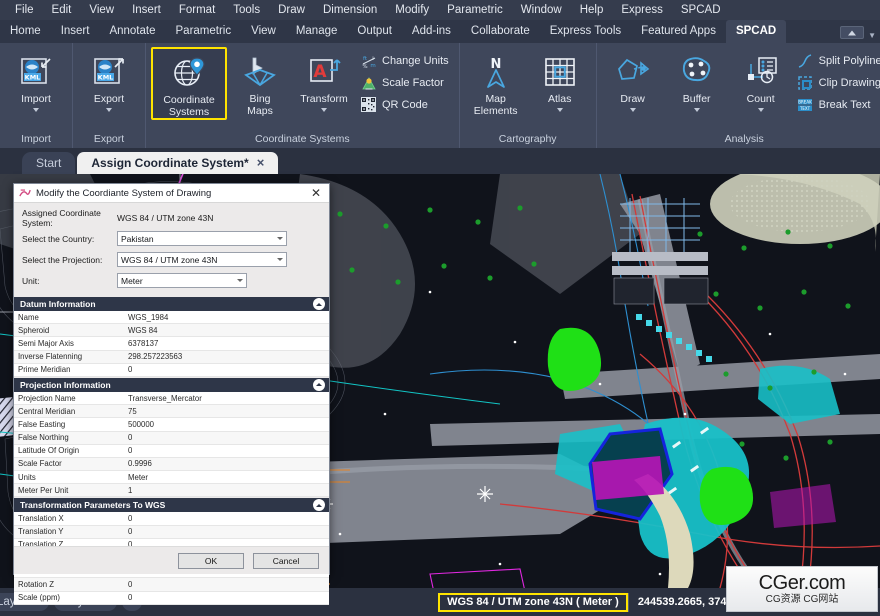 The image size is (880, 616). I want to click on tab-output: Output, so click(374, 31).